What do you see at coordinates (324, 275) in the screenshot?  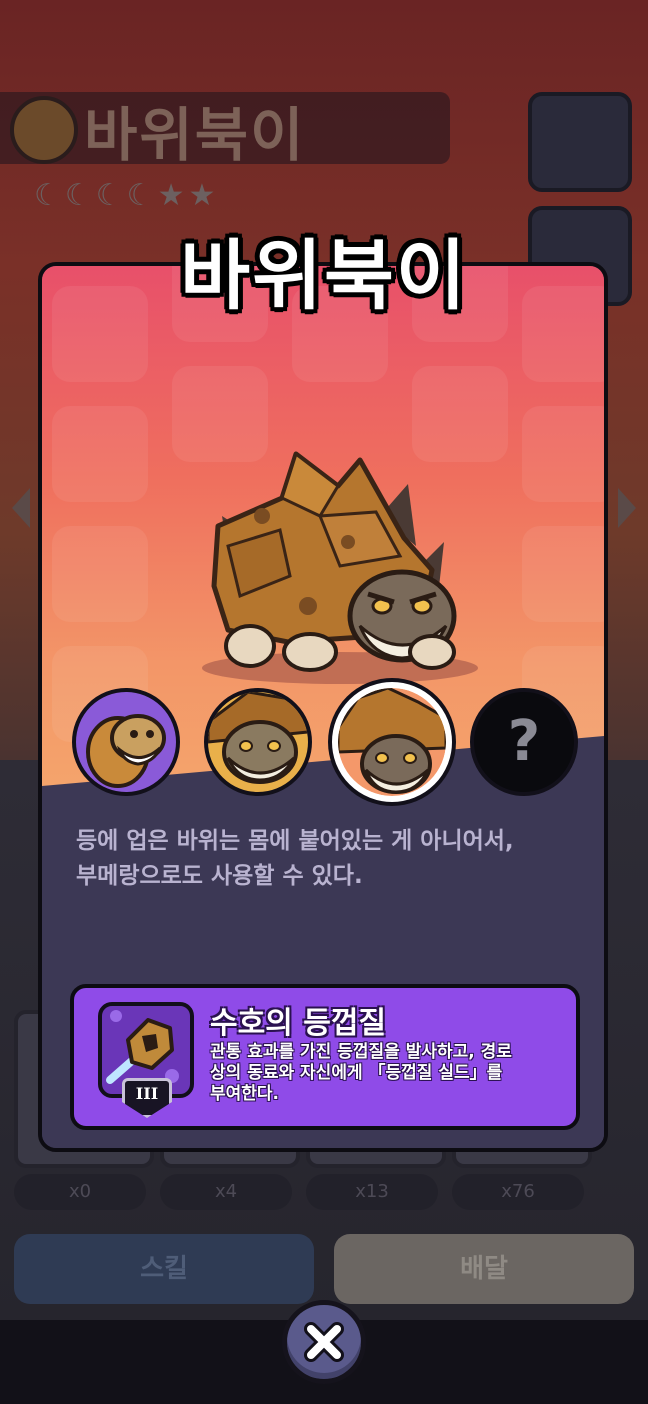 I see `character-name-title: 바위북이` at bounding box center [324, 275].